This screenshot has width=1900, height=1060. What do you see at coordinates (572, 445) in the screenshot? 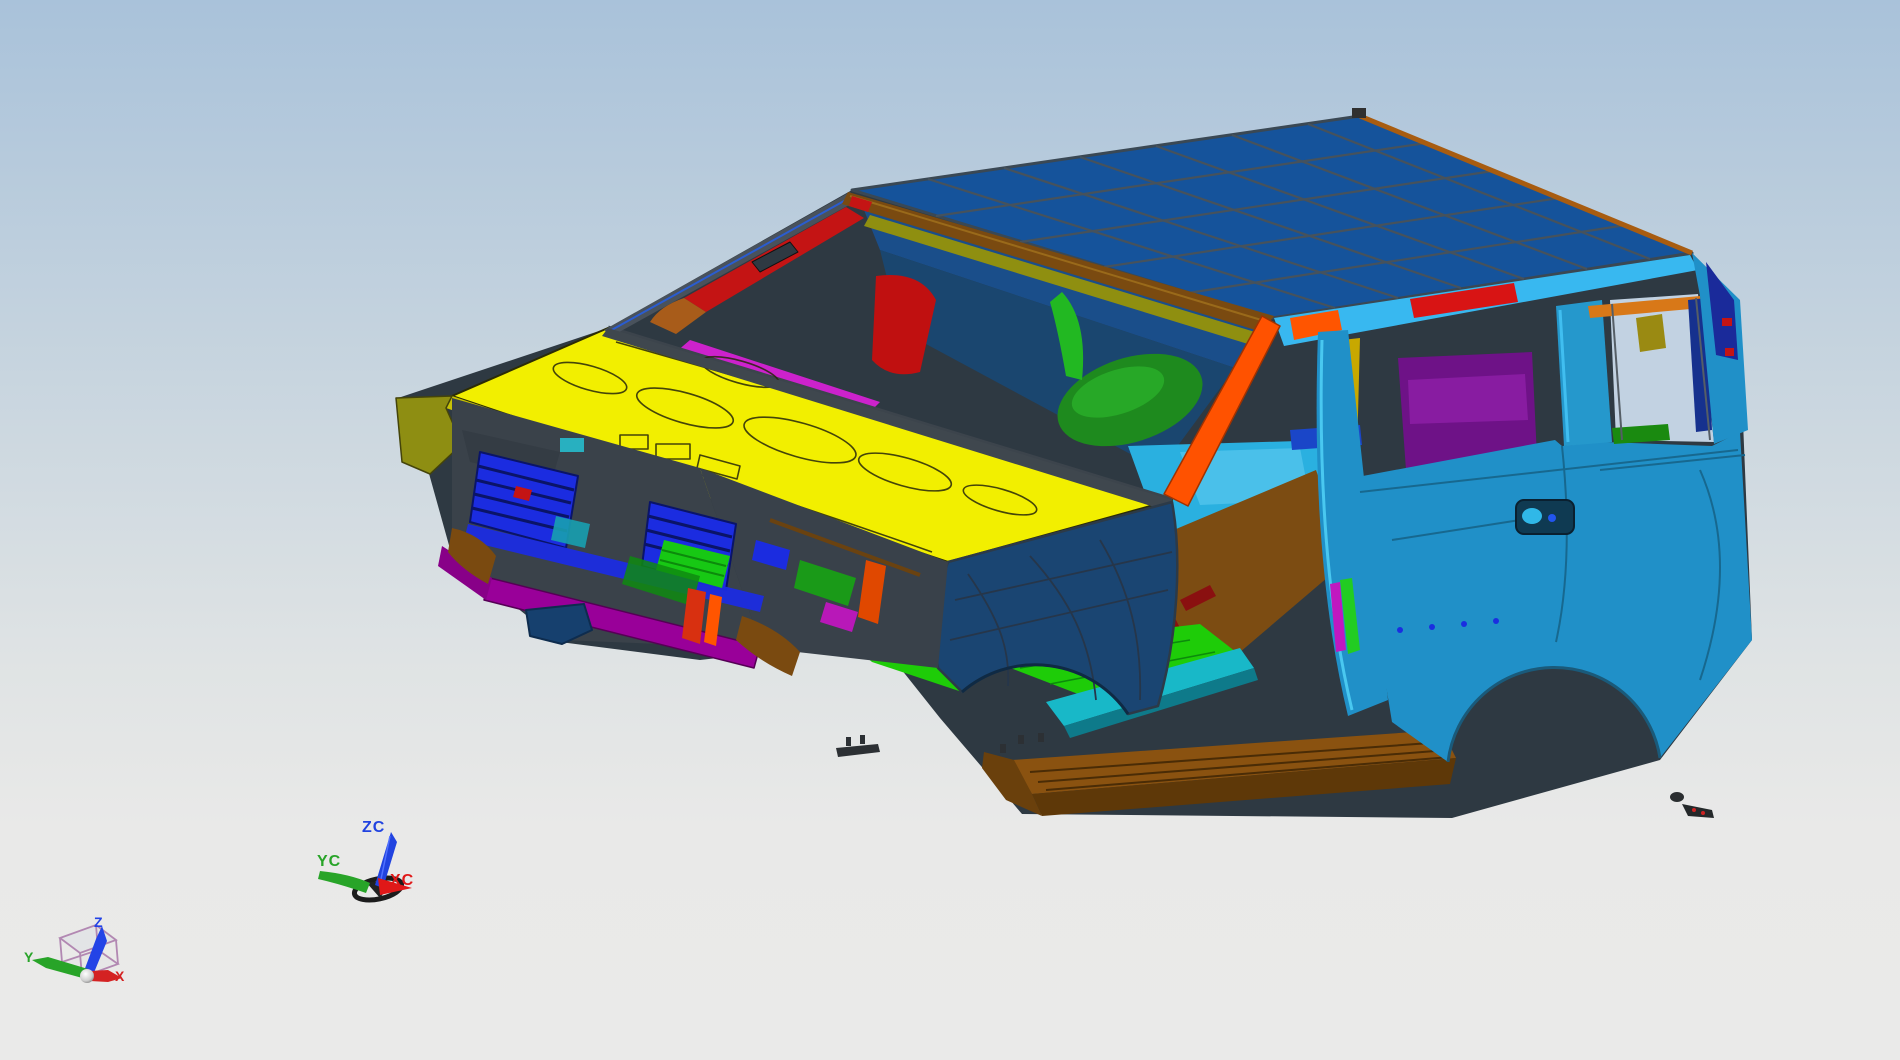
I see `small-cyan-bracket` at bounding box center [572, 445].